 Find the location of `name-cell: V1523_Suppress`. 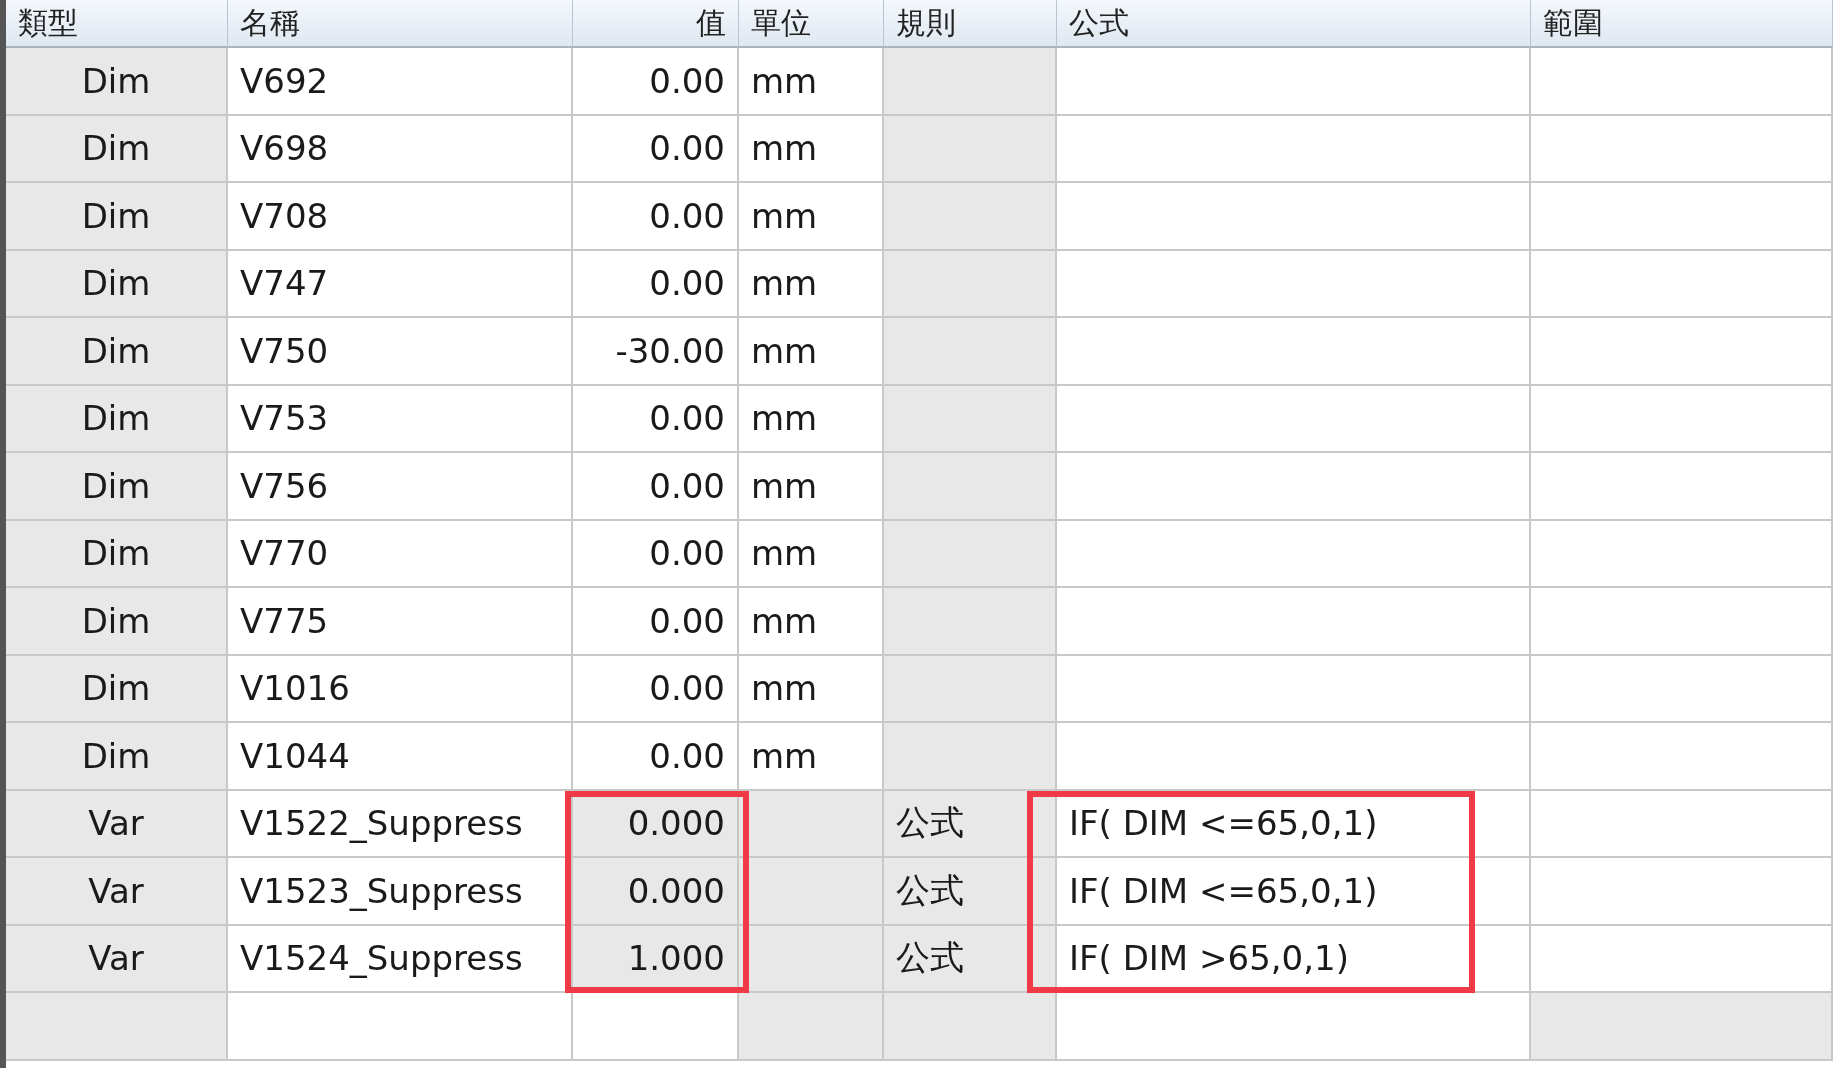

name-cell: V1523_Suppress is located at coordinates (400, 892).